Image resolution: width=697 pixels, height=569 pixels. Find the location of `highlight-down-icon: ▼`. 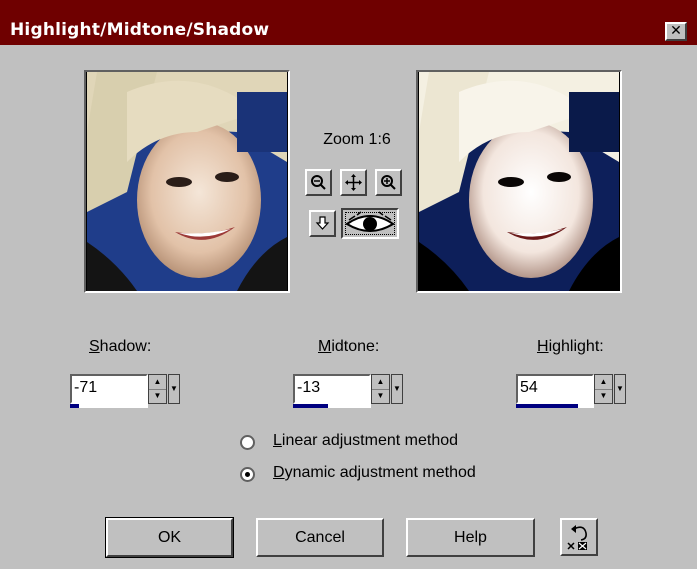

highlight-down-icon: ▼ is located at coordinates (603, 396).